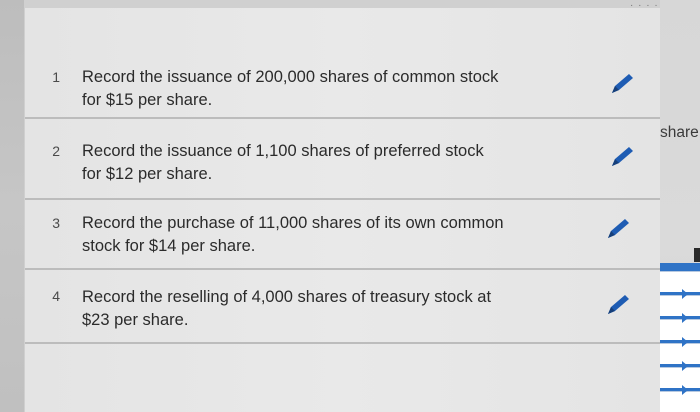 The width and height of the screenshot is (700, 412). What do you see at coordinates (12, 206) in the screenshot?
I see `left-margin` at bounding box center [12, 206].